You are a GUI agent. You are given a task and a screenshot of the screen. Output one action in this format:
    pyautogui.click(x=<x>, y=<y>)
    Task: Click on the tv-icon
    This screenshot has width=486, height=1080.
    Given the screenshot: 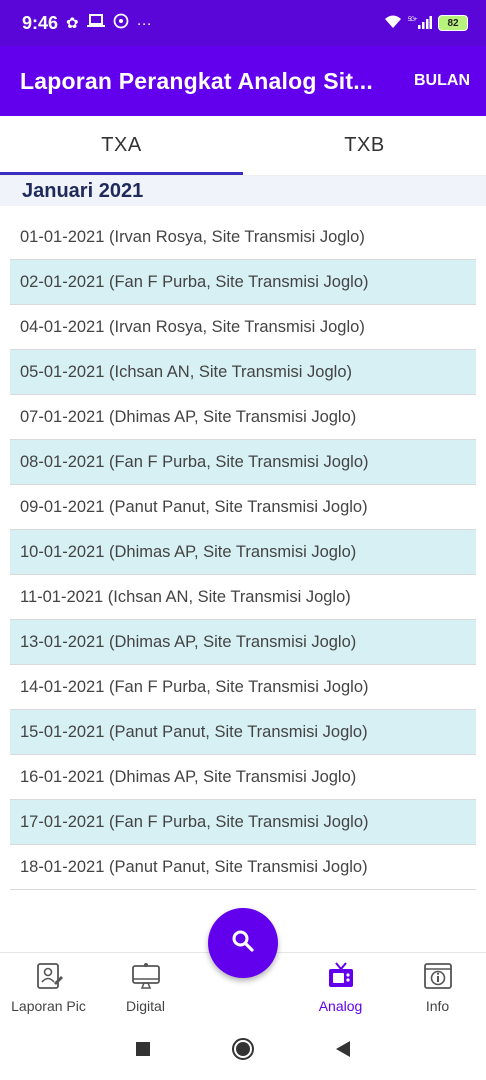 What is the action you would take?
    pyautogui.click(x=341, y=977)
    